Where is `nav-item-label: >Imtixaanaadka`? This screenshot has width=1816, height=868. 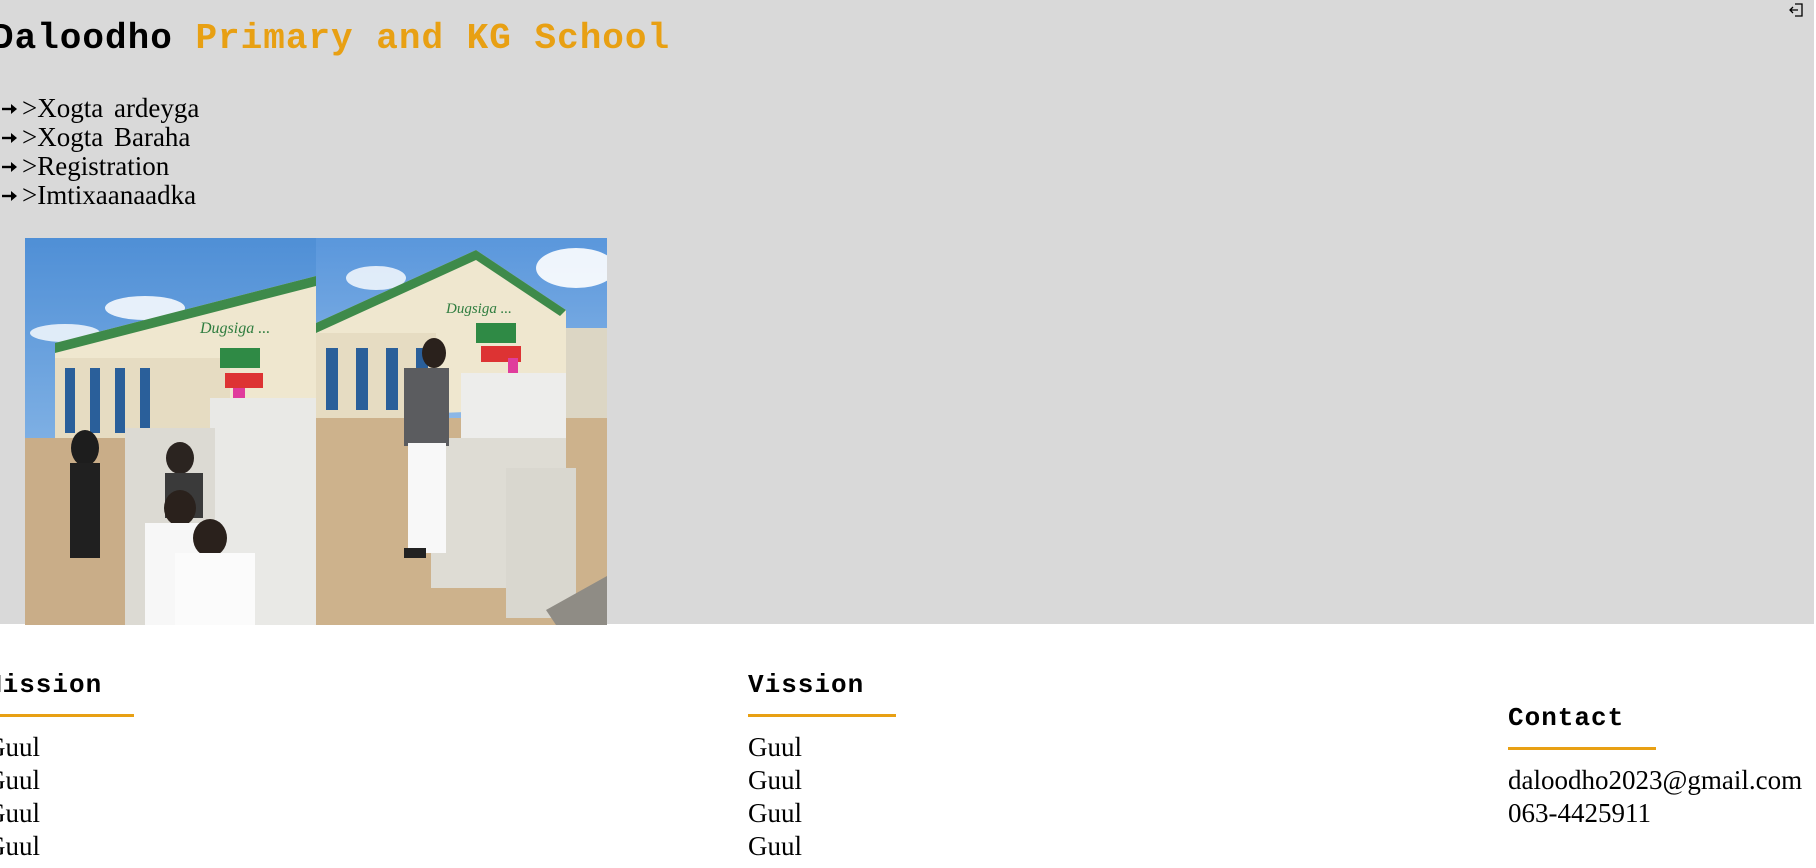
nav-item-label: >Imtixaanaadka is located at coordinates (109, 195).